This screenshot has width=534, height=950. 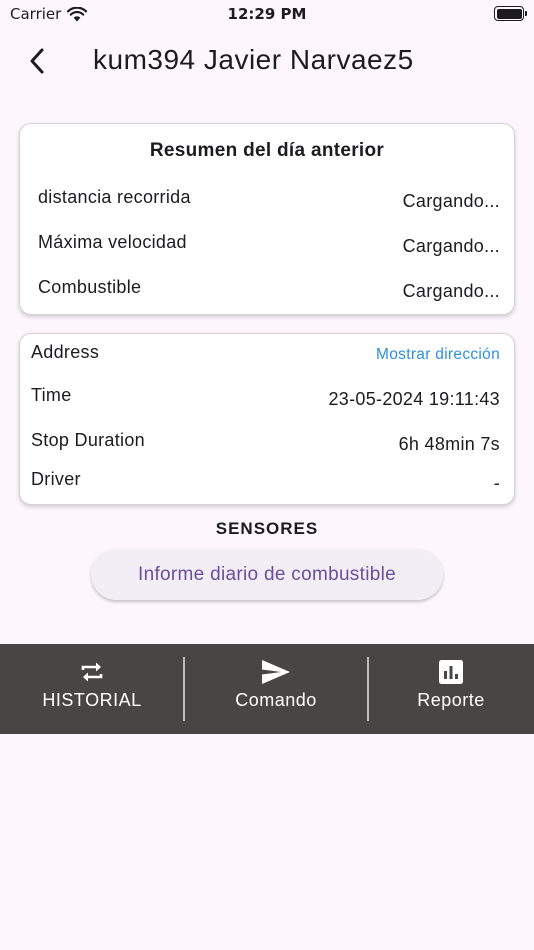 I want to click on info-row-address: Address Mostrar dirección, so click(x=265, y=355).